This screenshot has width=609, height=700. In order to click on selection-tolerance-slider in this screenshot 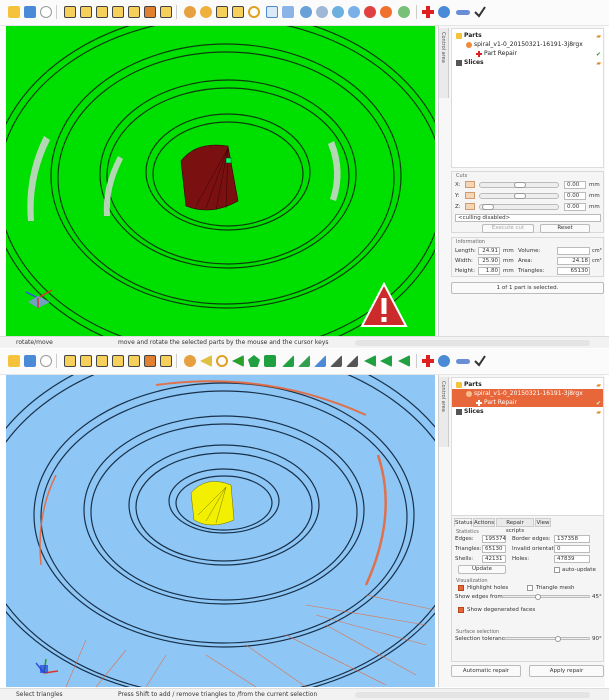, I will do `click(547, 639)`.